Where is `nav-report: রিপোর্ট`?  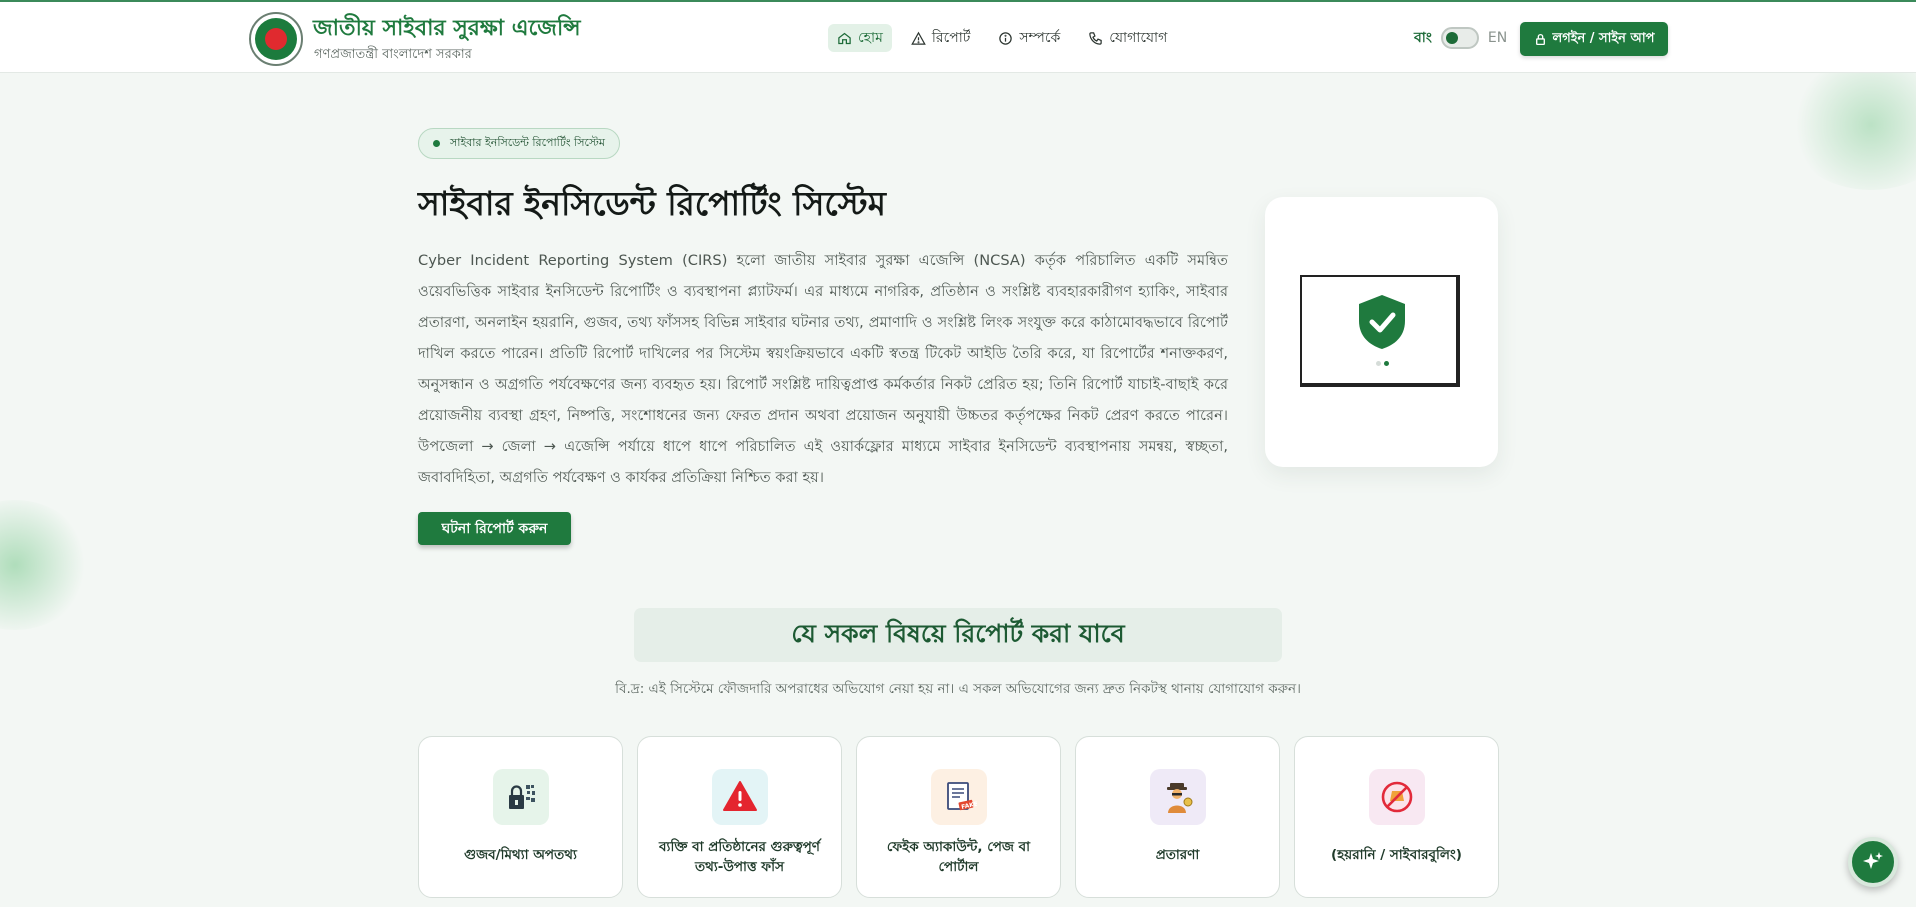
nav-report: রিপোর্ট is located at coordinates (941, 38).